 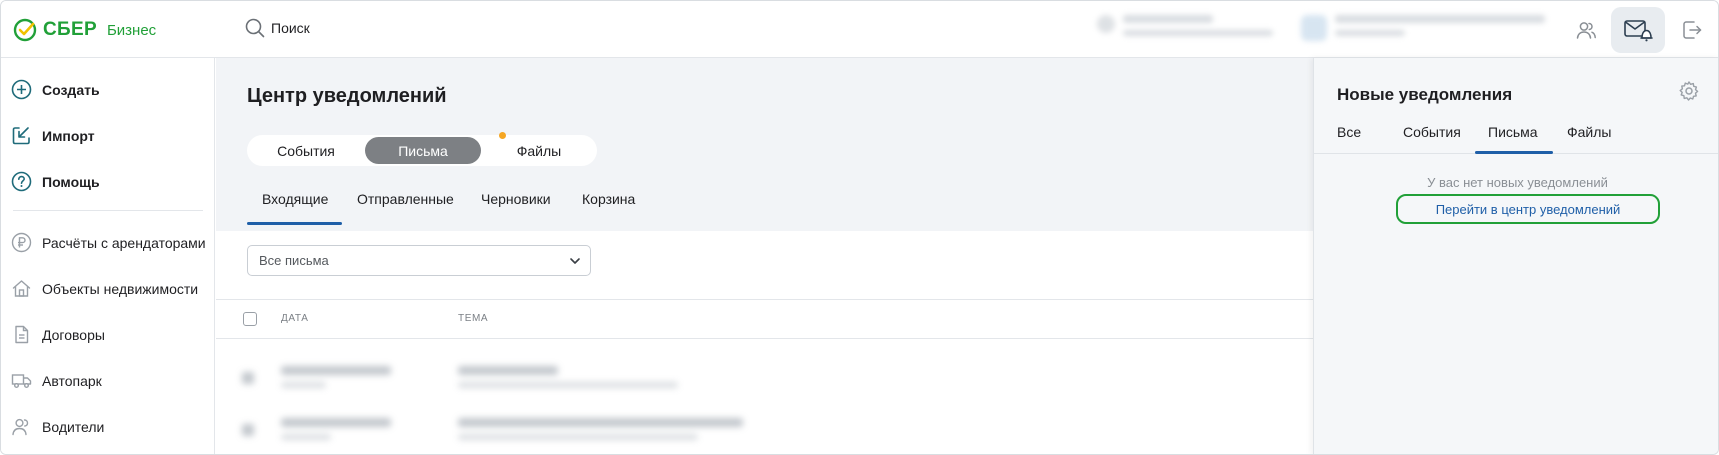 What do you see at coordinates (68, 135) in the screenshot?
I see `sidebar-item-label: Импорт` at bounding box center [68, 135].